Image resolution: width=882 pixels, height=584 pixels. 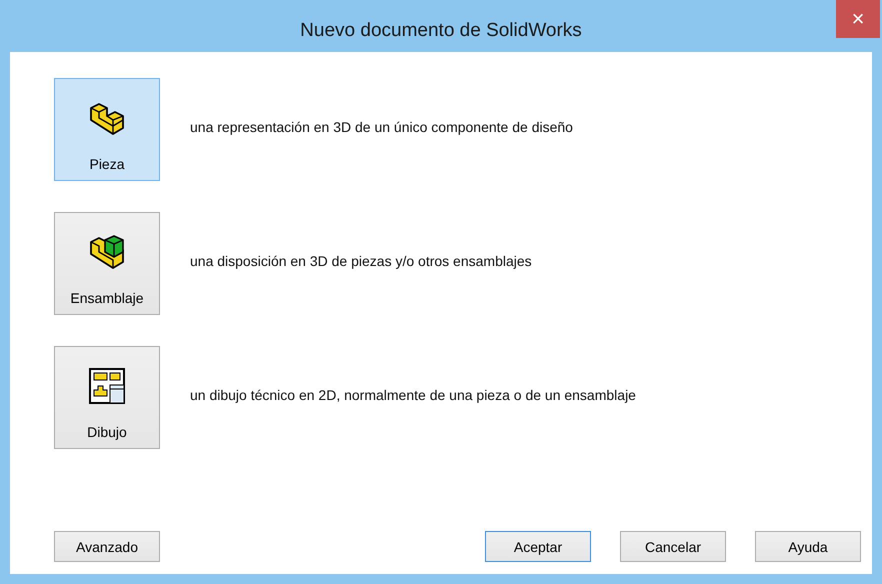 What do you see at coordinates (107, 129) in the screenshot?
I see `document-type-button: Pieza` at bounding box center [107, 129].